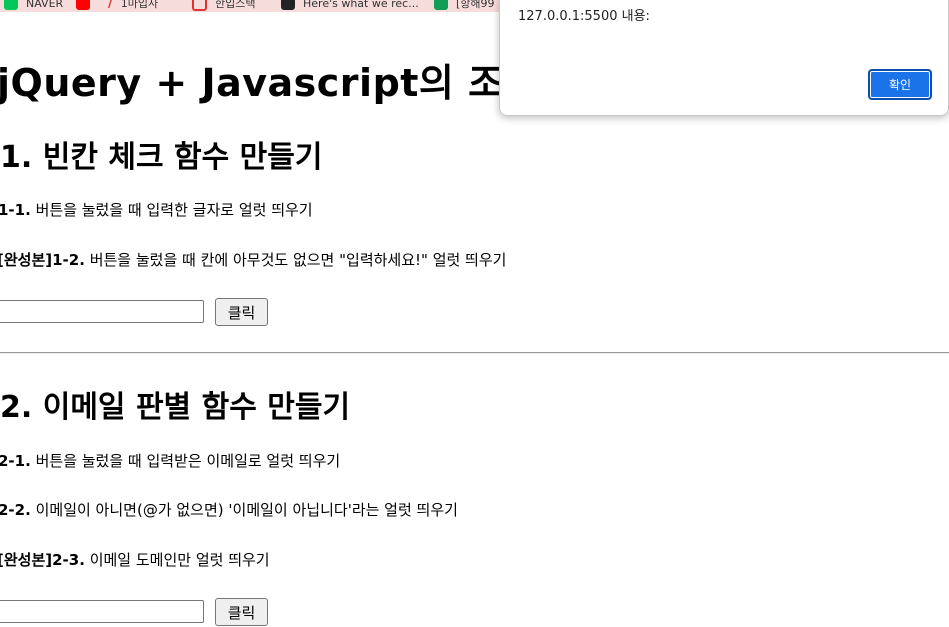 The width and height of the screenshot is (949, 627). Describe the element at coordinates (474, 353) in the screenshot. I see `section-divider` at that location.